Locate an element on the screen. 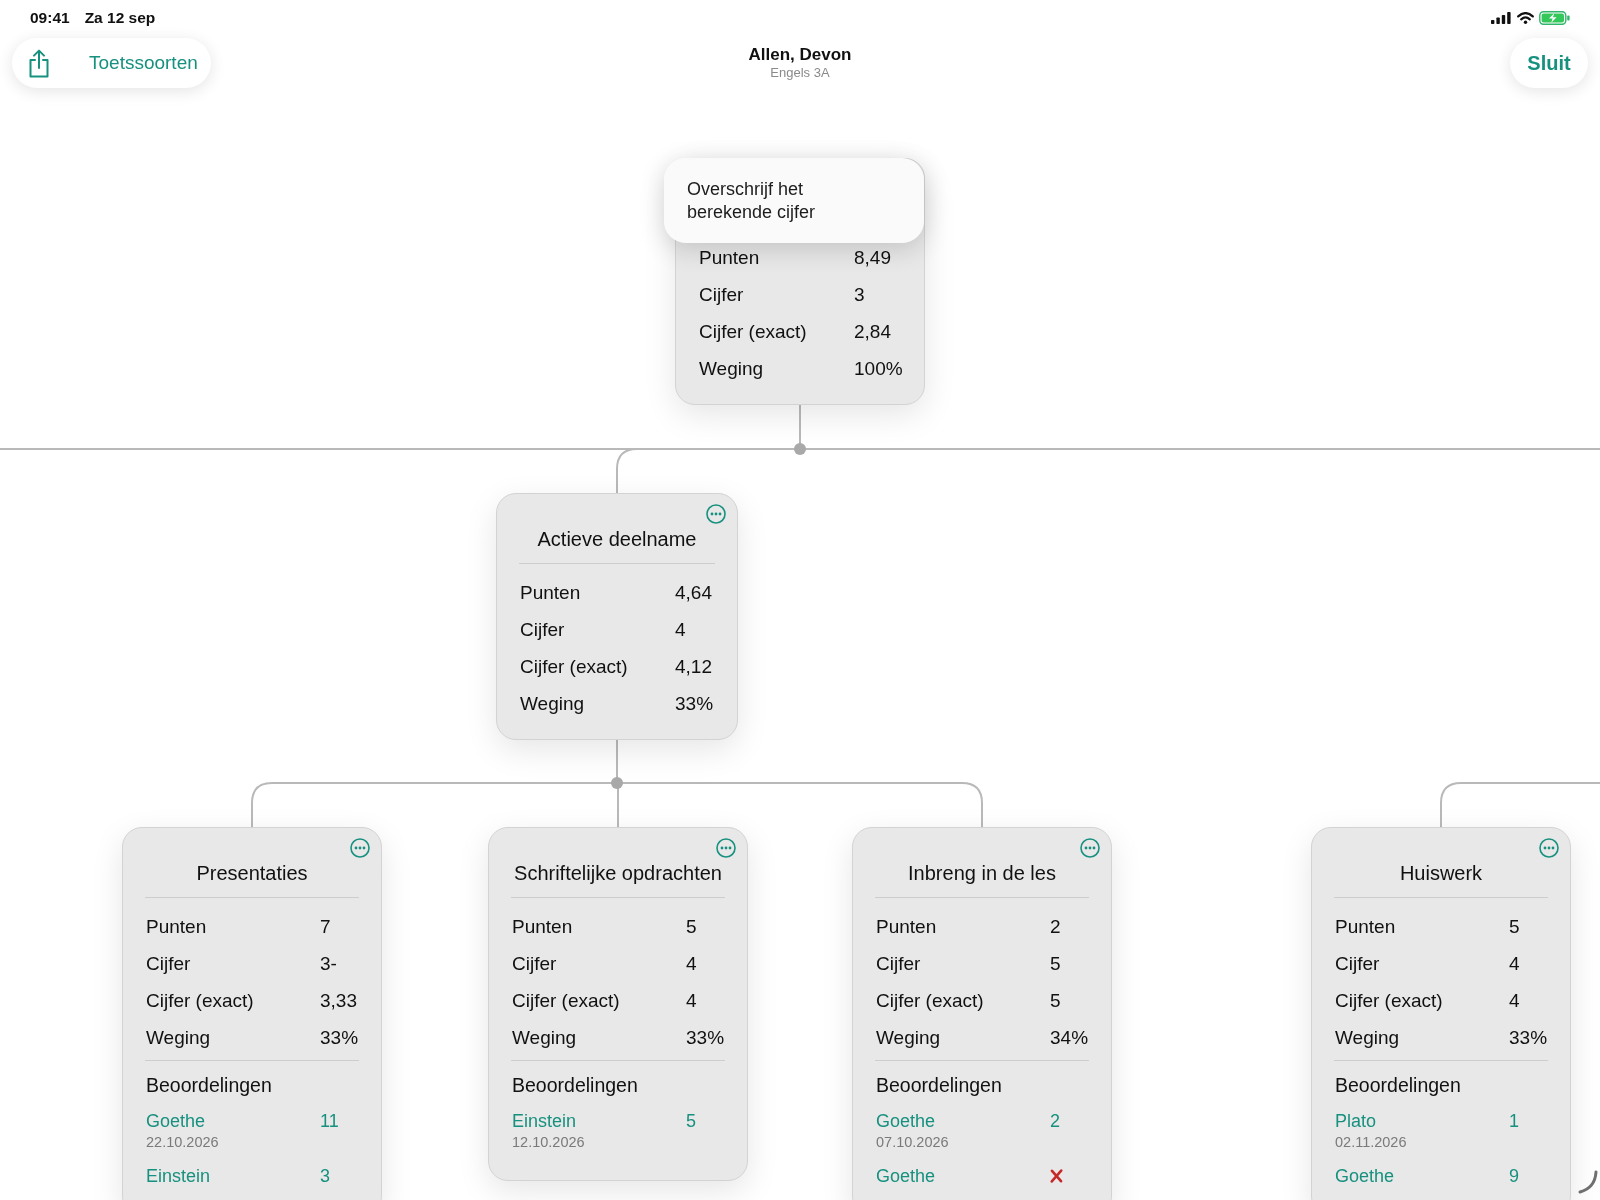 The height and width of the screenshot is (1200, 1600). rating-grade: 2 is located at coordinates (1055, 1121).